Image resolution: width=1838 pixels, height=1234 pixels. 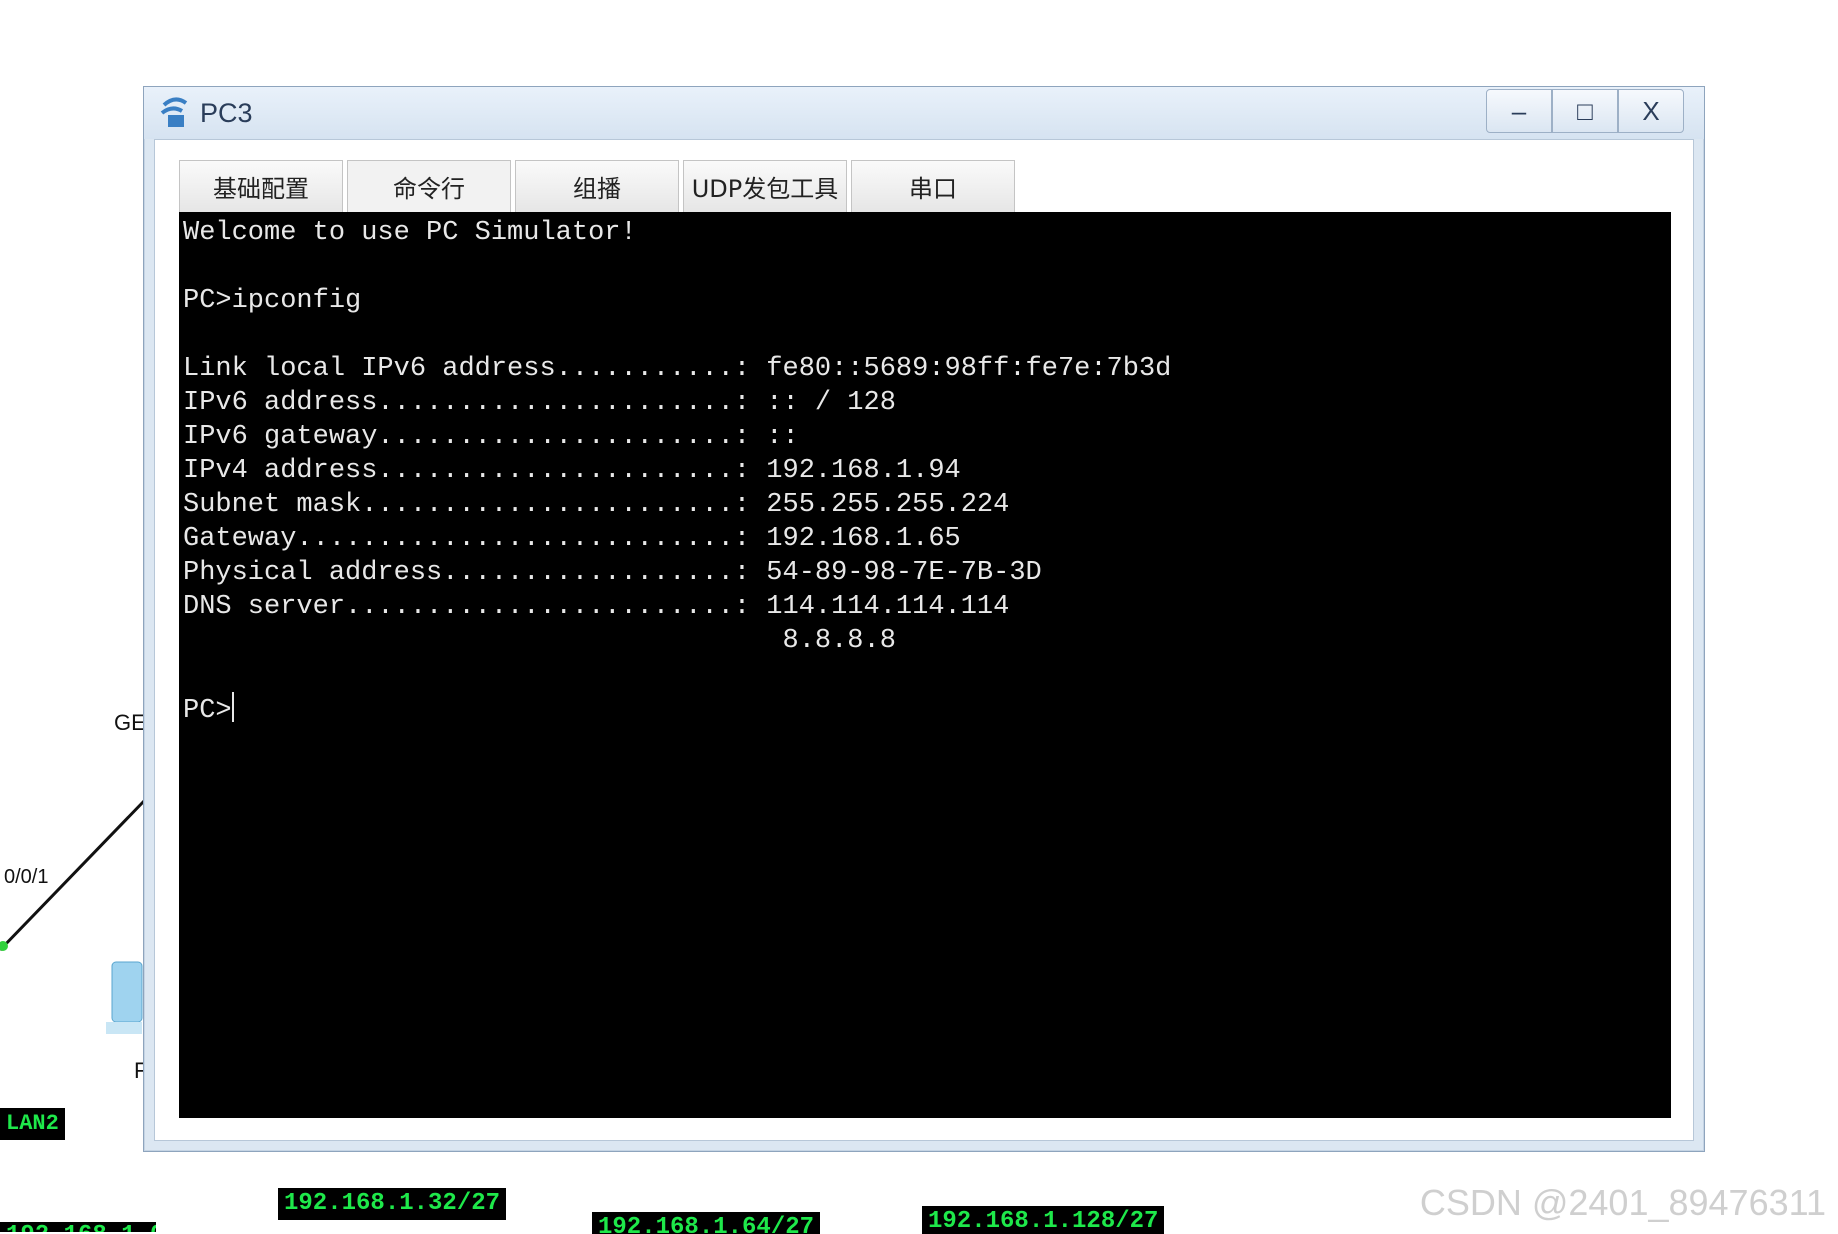 I want to click on window-title: PC3, so click(x=226, y=113).